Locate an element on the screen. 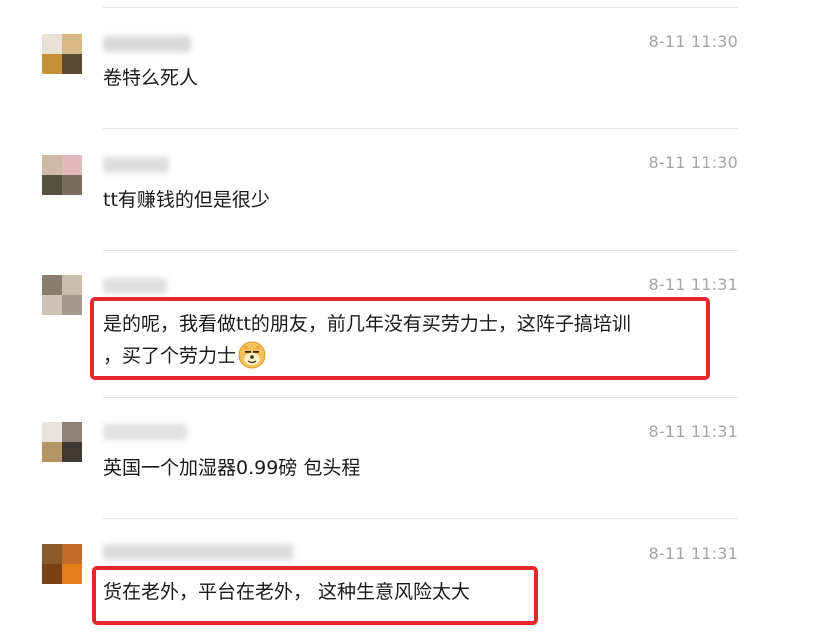 The height and width of the screenshot is (639, 813). comment-text-line2: ，买了个劳力士 is located at coordinates (170, 356).